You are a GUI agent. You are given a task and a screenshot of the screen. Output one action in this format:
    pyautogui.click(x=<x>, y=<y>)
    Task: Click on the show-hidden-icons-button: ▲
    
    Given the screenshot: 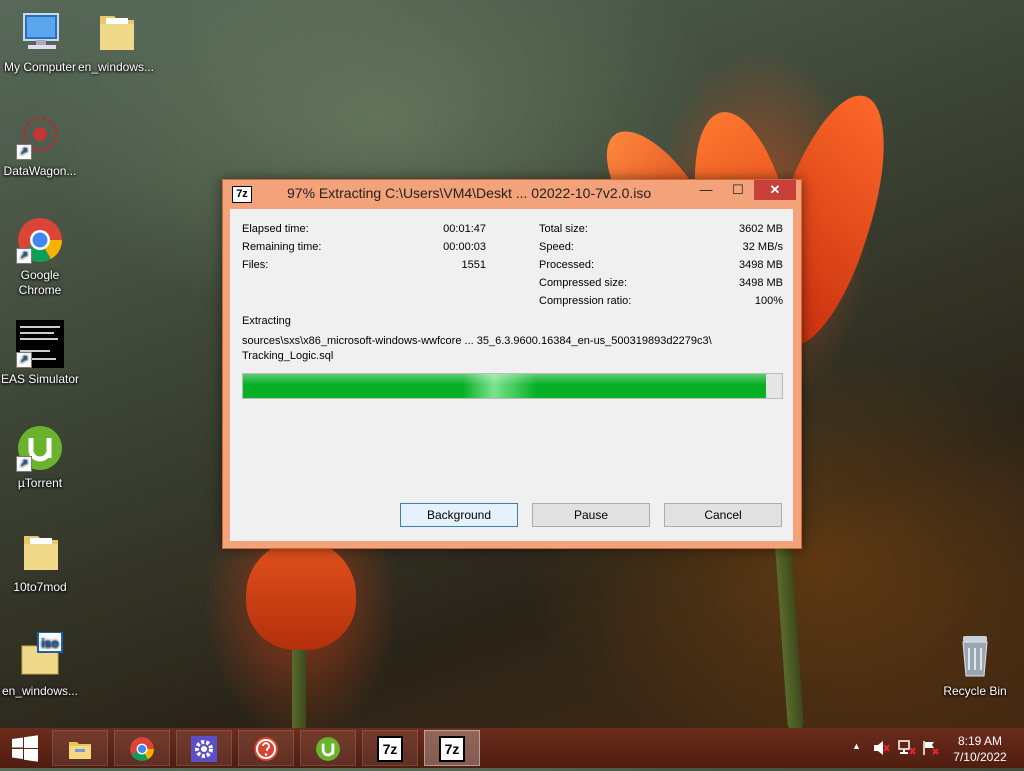 What is the action you would take?
    pyautogui.click(x=856, y=746)
    